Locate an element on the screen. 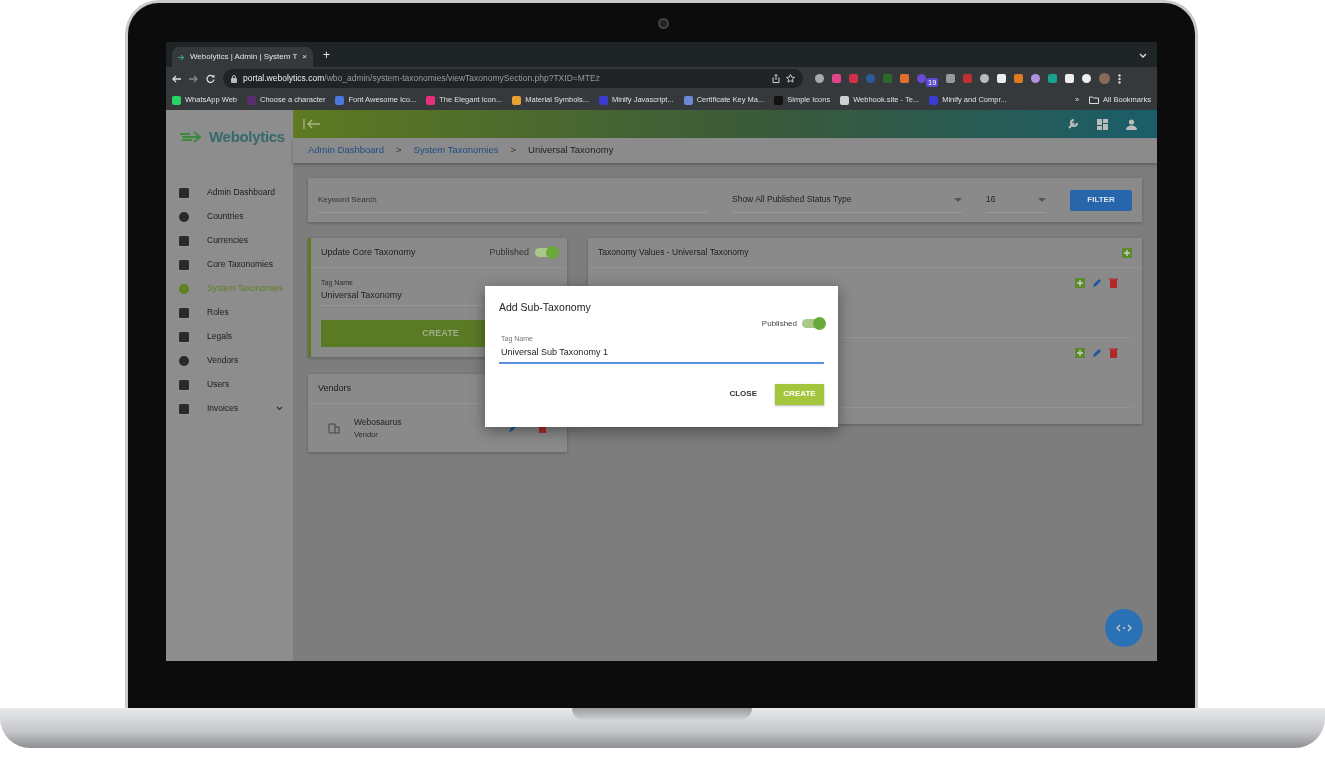 Image resolution: width=1325 pixels, height=780 pixels. address-bar: portal.webolytics.com/wbo_admin/system-taxonomies/viewTaxonomySection.php?TXID=MTEz is located at coordinates (513, 78).